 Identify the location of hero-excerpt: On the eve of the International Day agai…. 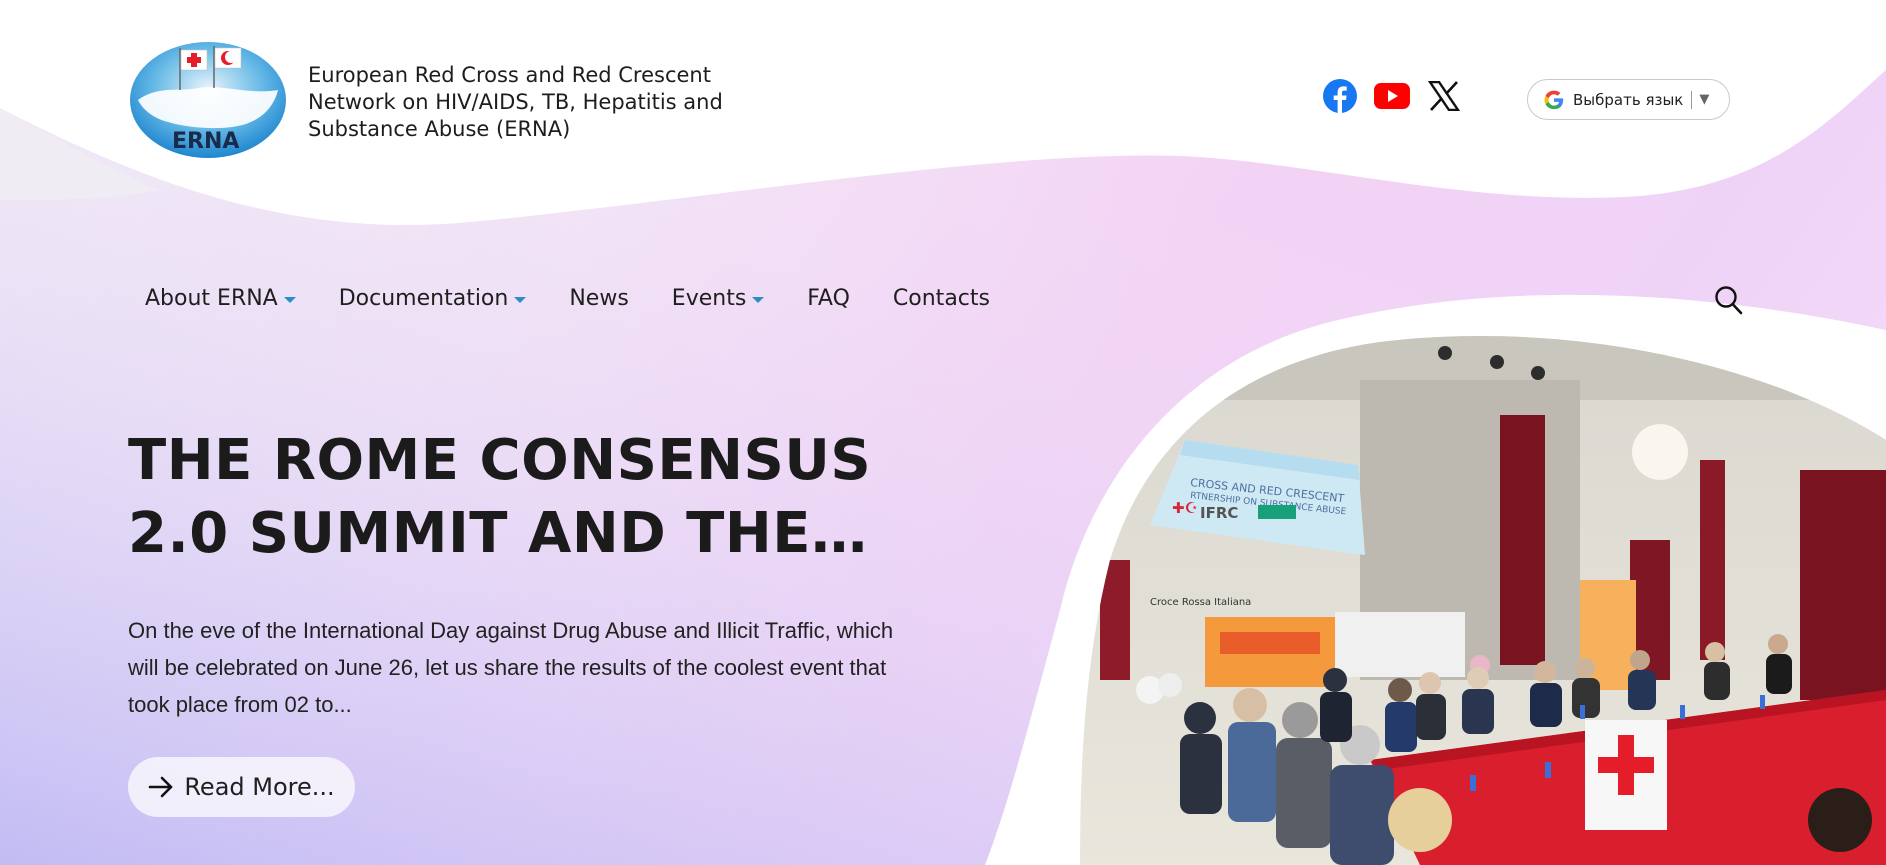
(511, 667).